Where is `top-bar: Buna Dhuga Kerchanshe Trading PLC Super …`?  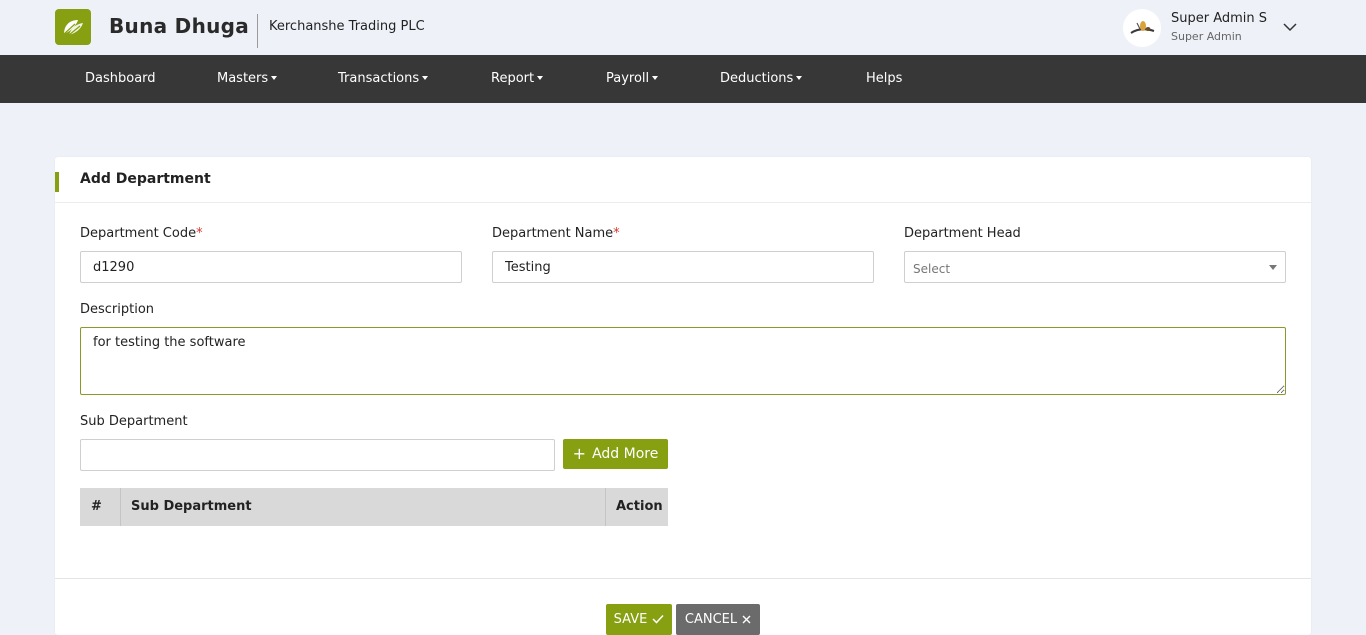 top-bar: Buna Dhuga Kerchanshe Trading PLC Super … is located at coordinates (683, 27).